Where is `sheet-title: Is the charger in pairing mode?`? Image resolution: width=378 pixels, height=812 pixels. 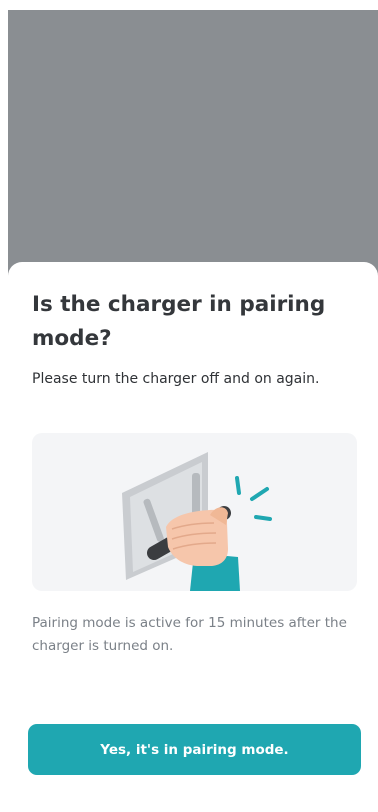
sheet-title: Is the charger in pairing mode? is located at coordinates (179, 321).